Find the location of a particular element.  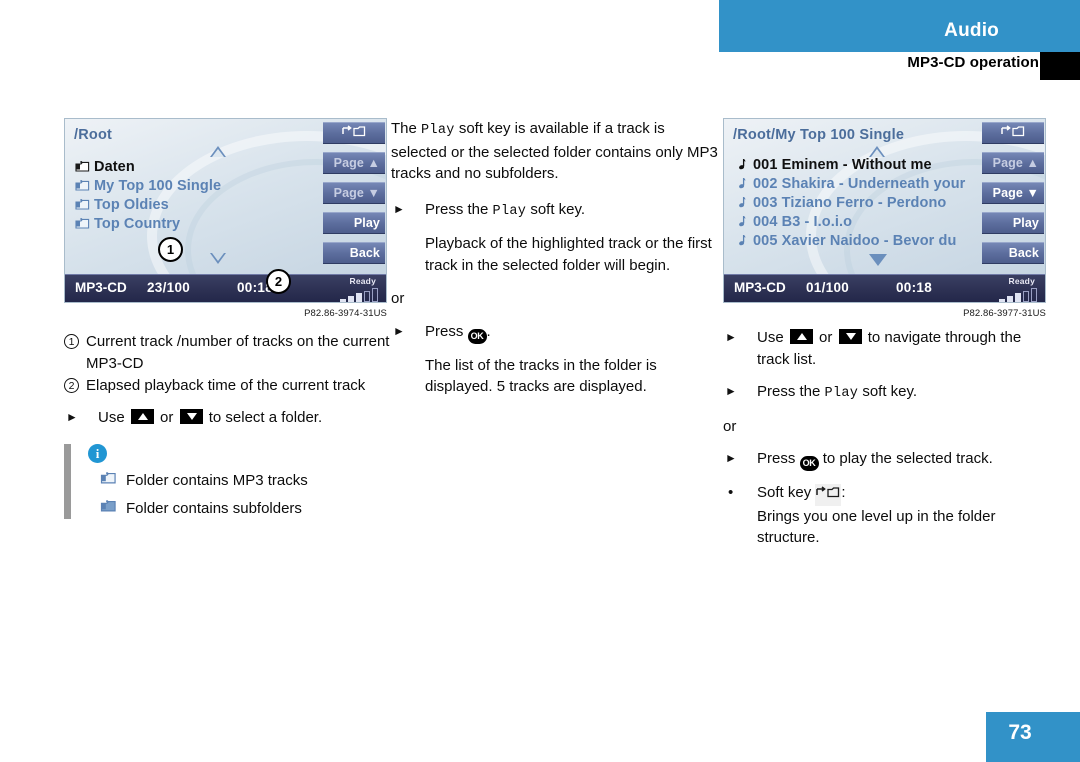

step-text-post: to play the selected track. is located at coordinates (907, 458).